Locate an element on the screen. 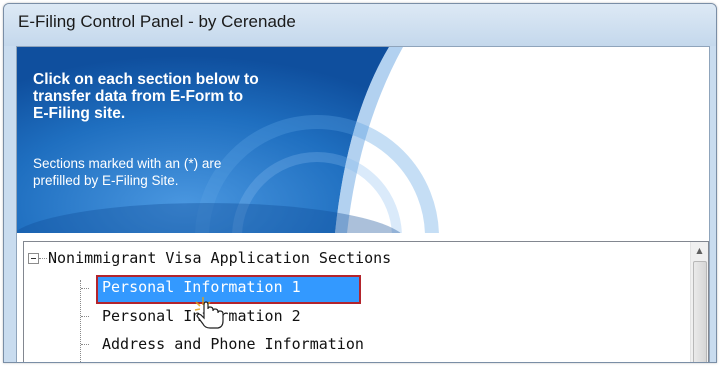 The width and height of the screenshot is (720, 366). up-arrow-icon: ▲ is located at coordinates (699, 250).